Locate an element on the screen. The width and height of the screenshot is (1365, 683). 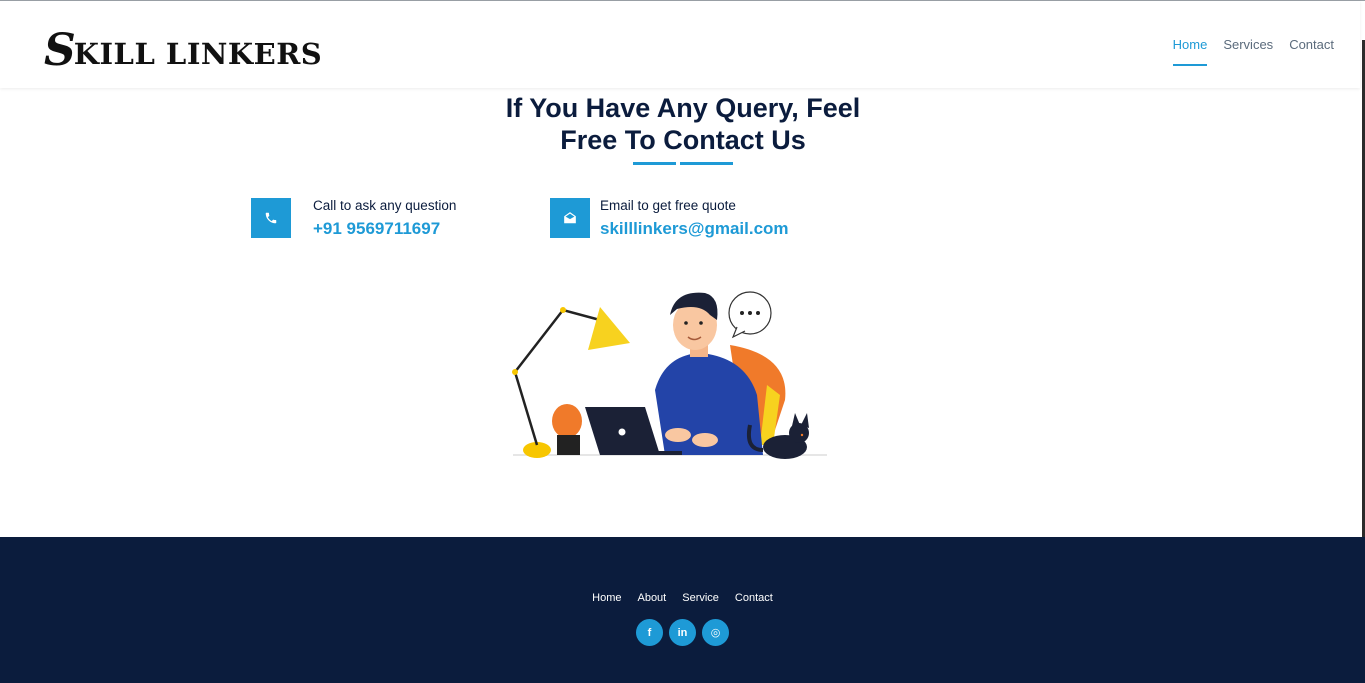
site-header: S KILL LINKERS Home Services Contact is located at coordinates (680, 44).